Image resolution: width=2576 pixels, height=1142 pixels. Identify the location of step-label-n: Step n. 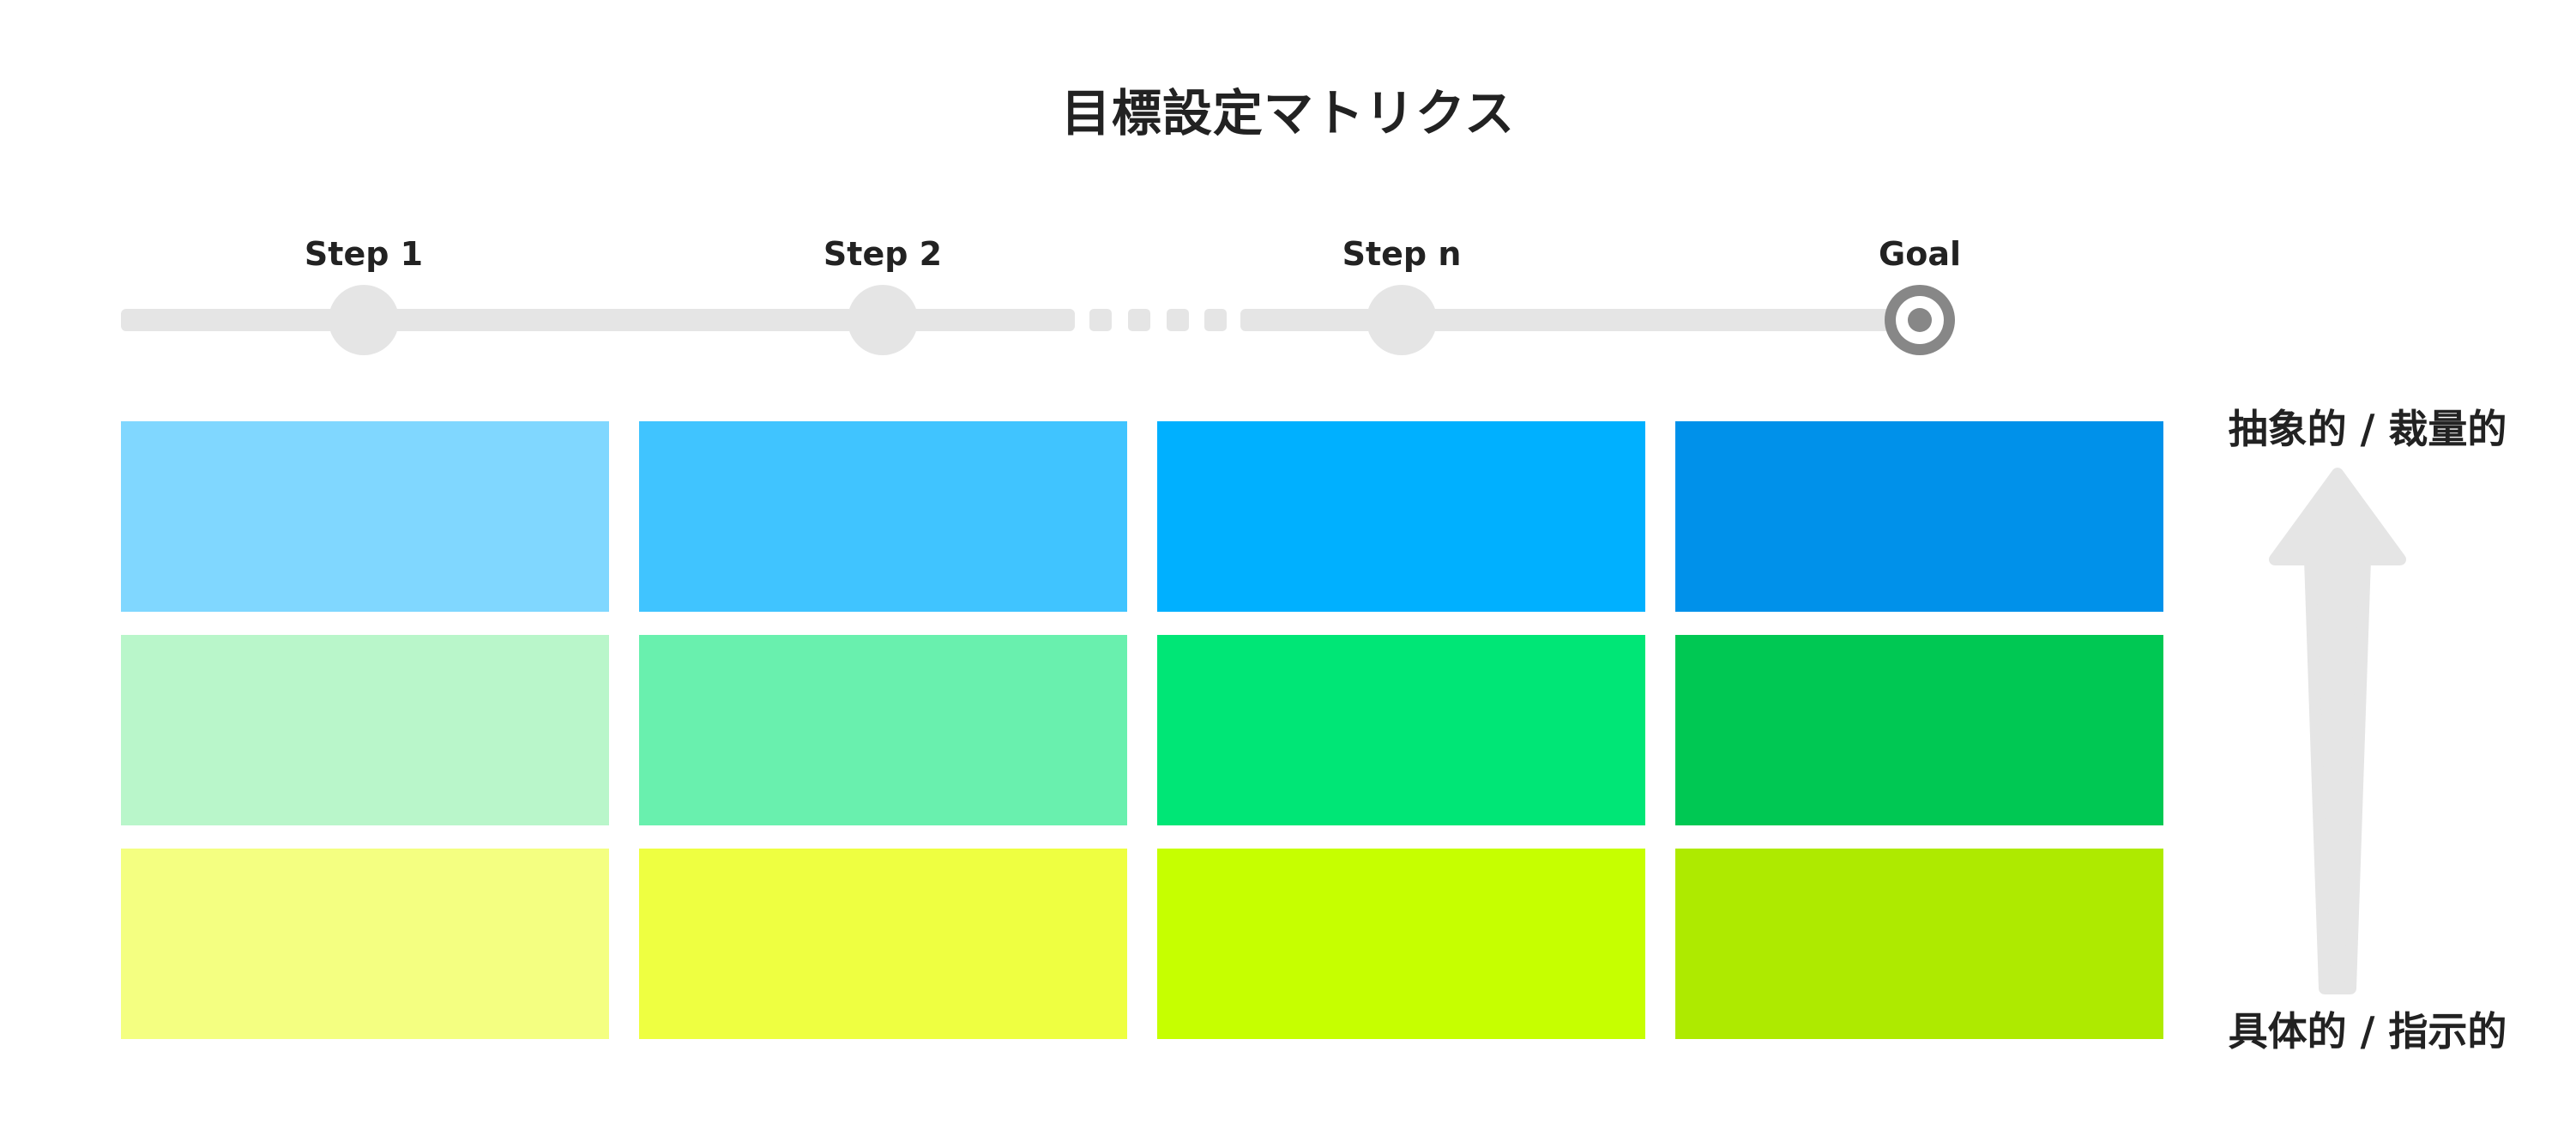
(1402, 254).